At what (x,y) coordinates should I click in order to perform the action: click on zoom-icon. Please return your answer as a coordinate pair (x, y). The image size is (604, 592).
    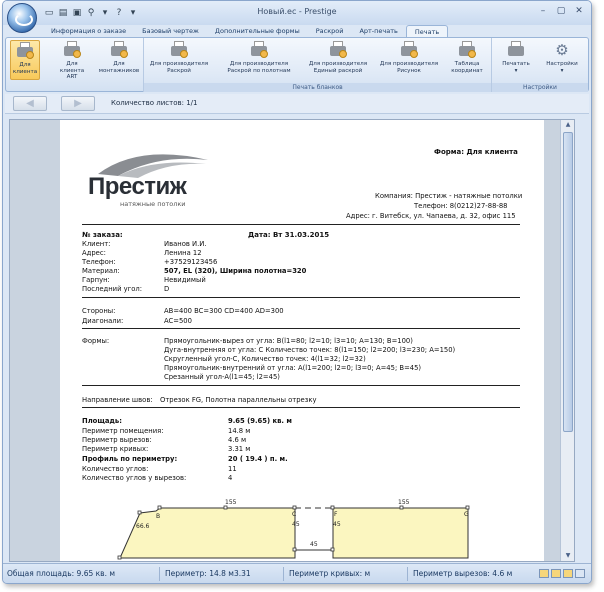
    Looking at the image, I should click on (580, 573).